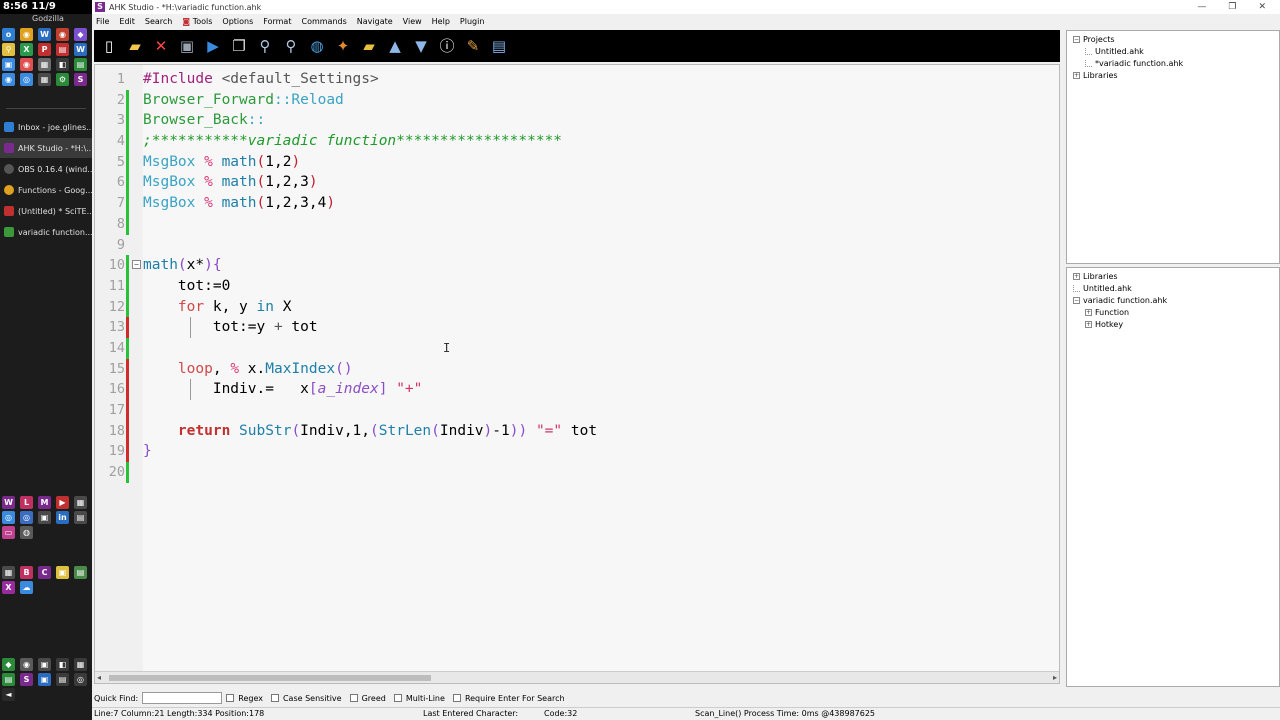 This screenshot has width=1280, height=720. I want to click on menu-tools: ◙ Tools, so click(197, 21).